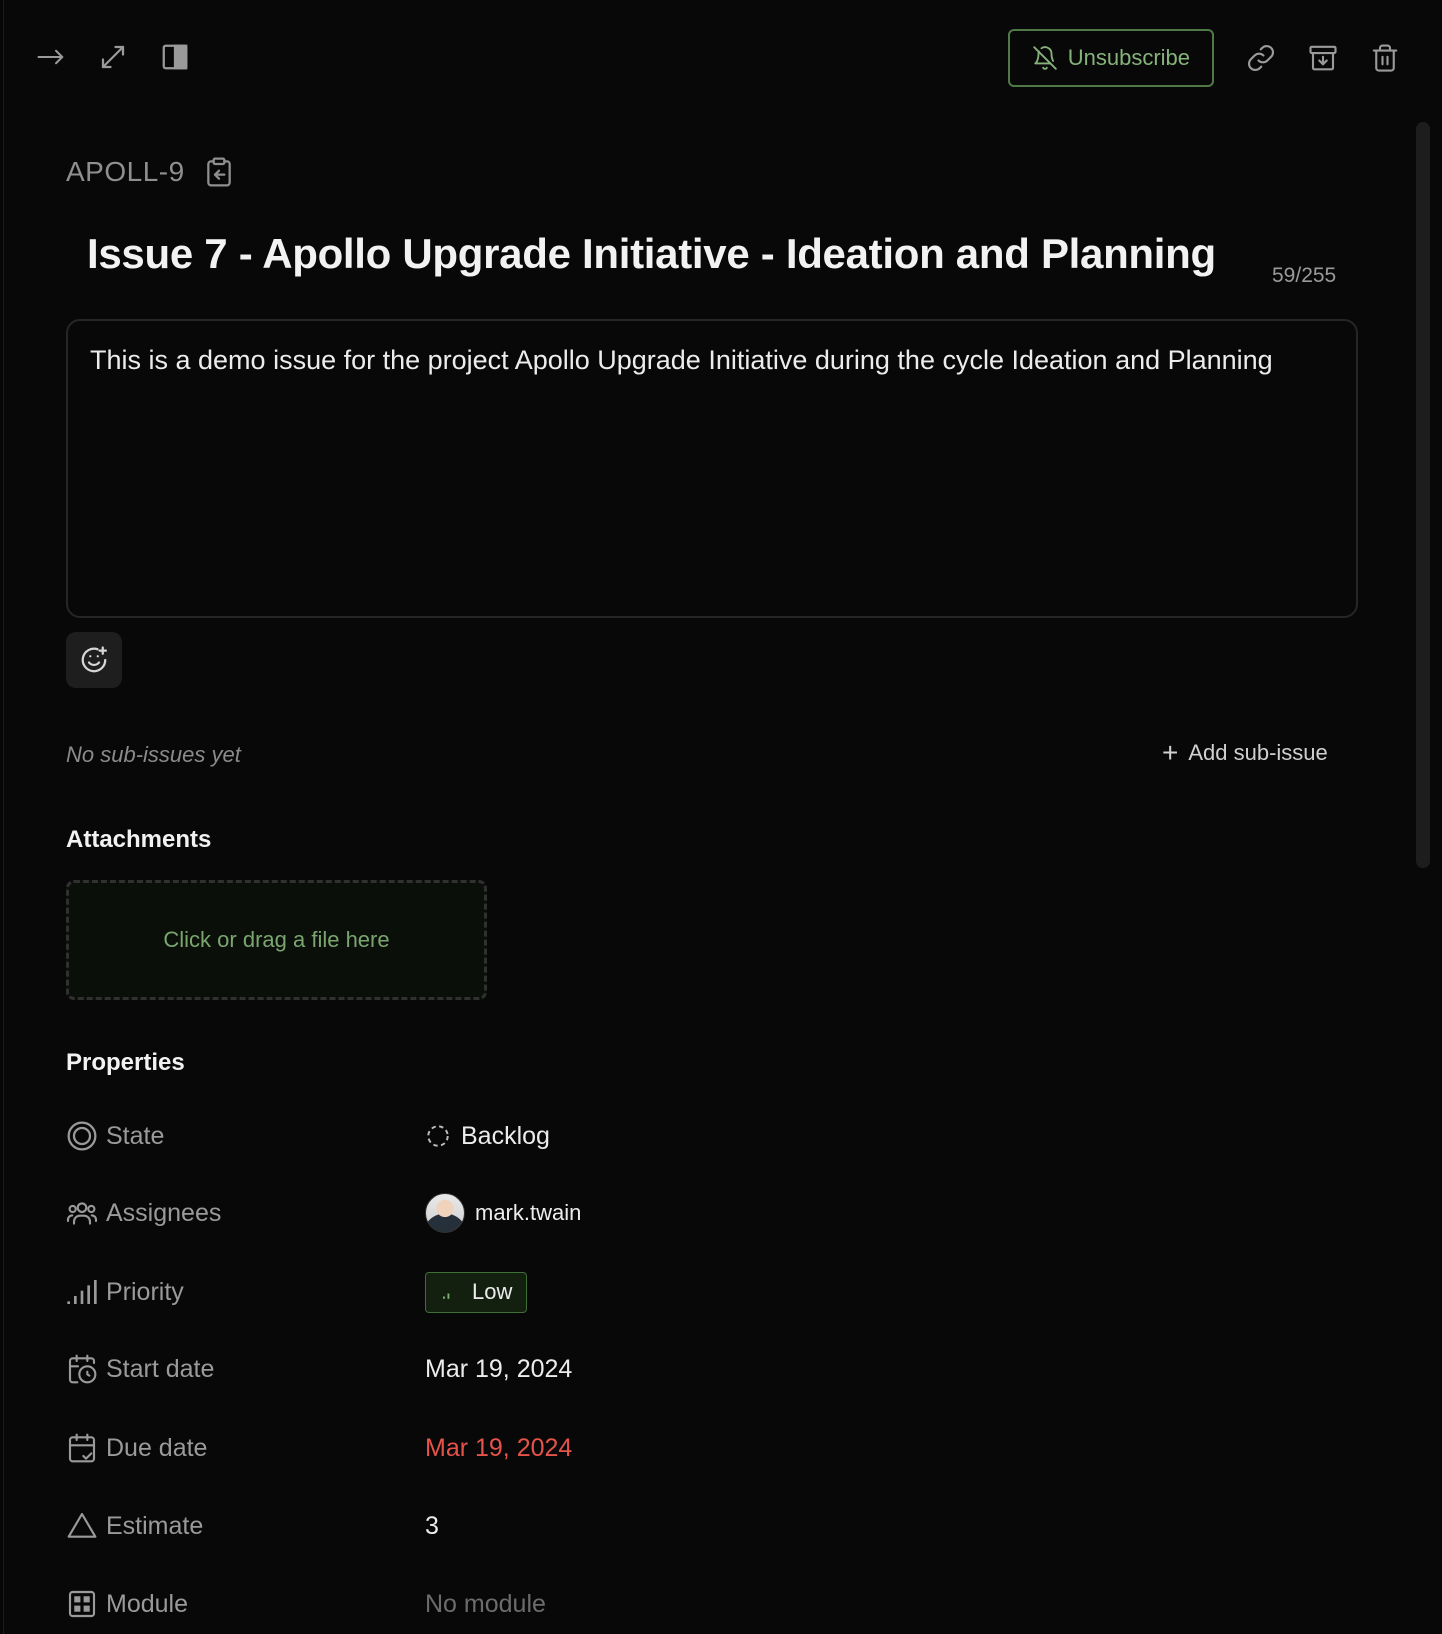  Describe the element at coordinates (219, 172) in the screenshot. I see `copy-id-icon` at that location.